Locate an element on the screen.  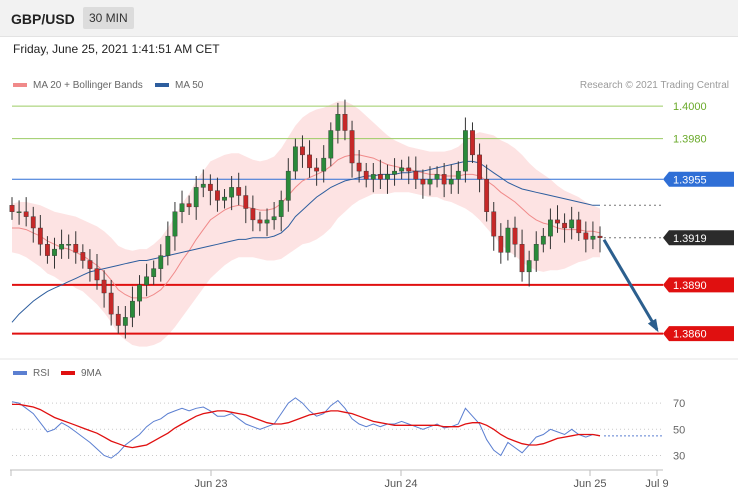
timeframe-button: 30 MIN is located at coordinates (108, 18).